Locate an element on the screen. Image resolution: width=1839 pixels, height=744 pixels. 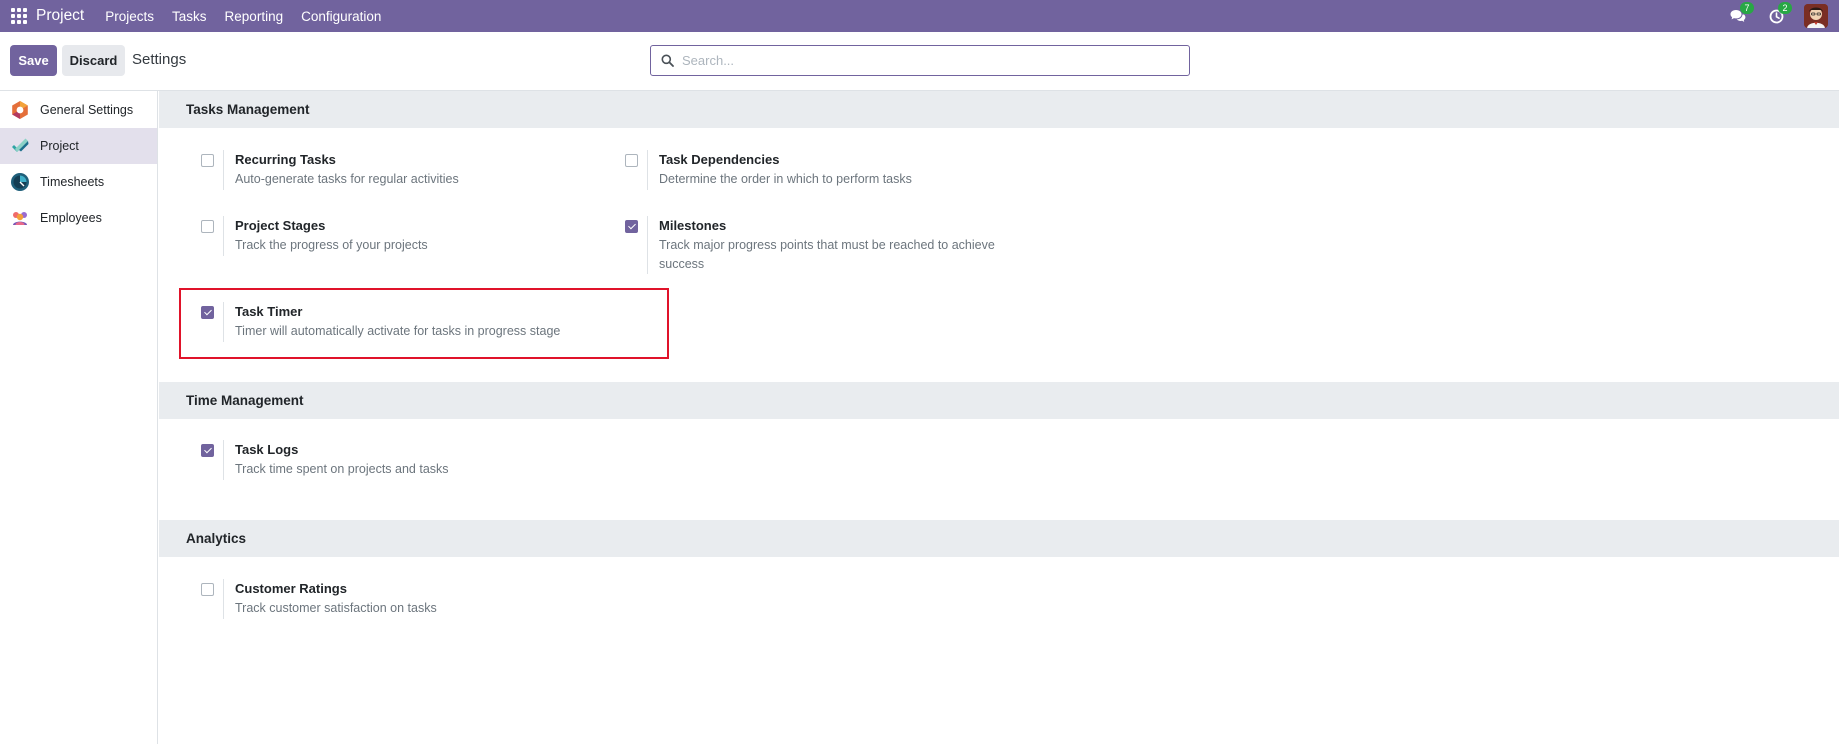
section-header-tasks-management: Tasks Management is located at coordinates (999, 109).